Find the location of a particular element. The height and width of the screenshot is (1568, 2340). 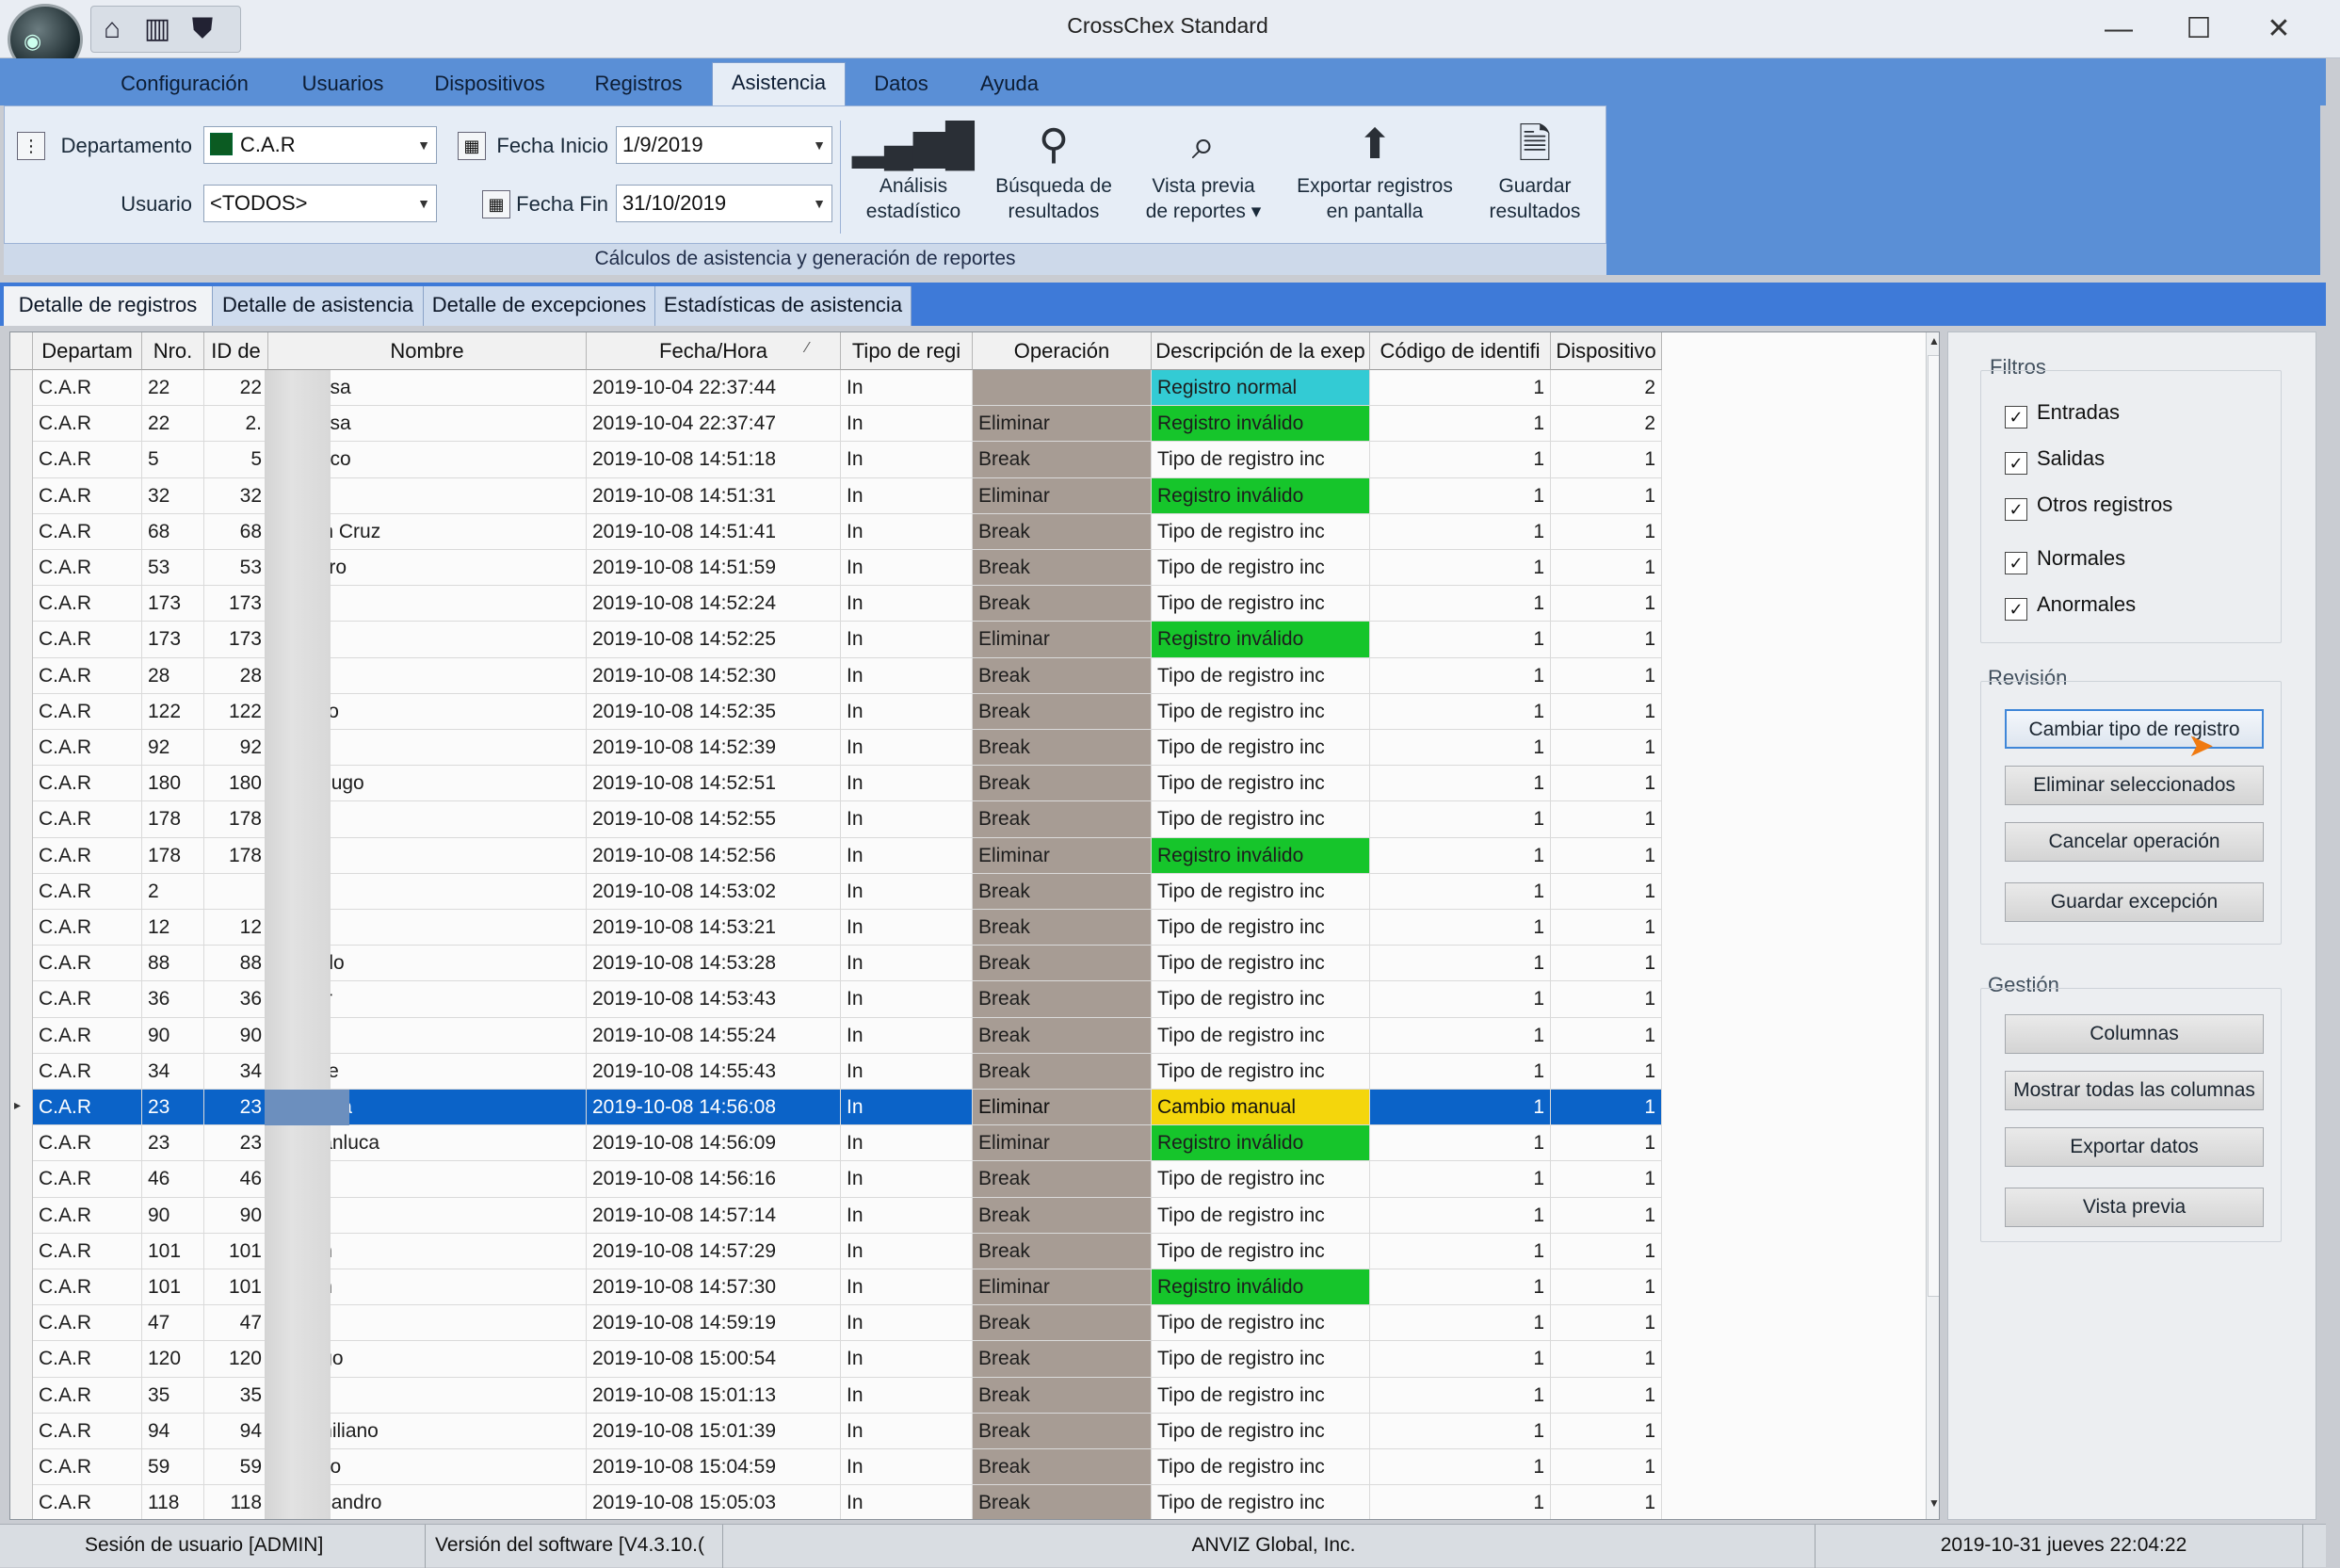

cell-nro: 88 is located at coordinates (173, 964).